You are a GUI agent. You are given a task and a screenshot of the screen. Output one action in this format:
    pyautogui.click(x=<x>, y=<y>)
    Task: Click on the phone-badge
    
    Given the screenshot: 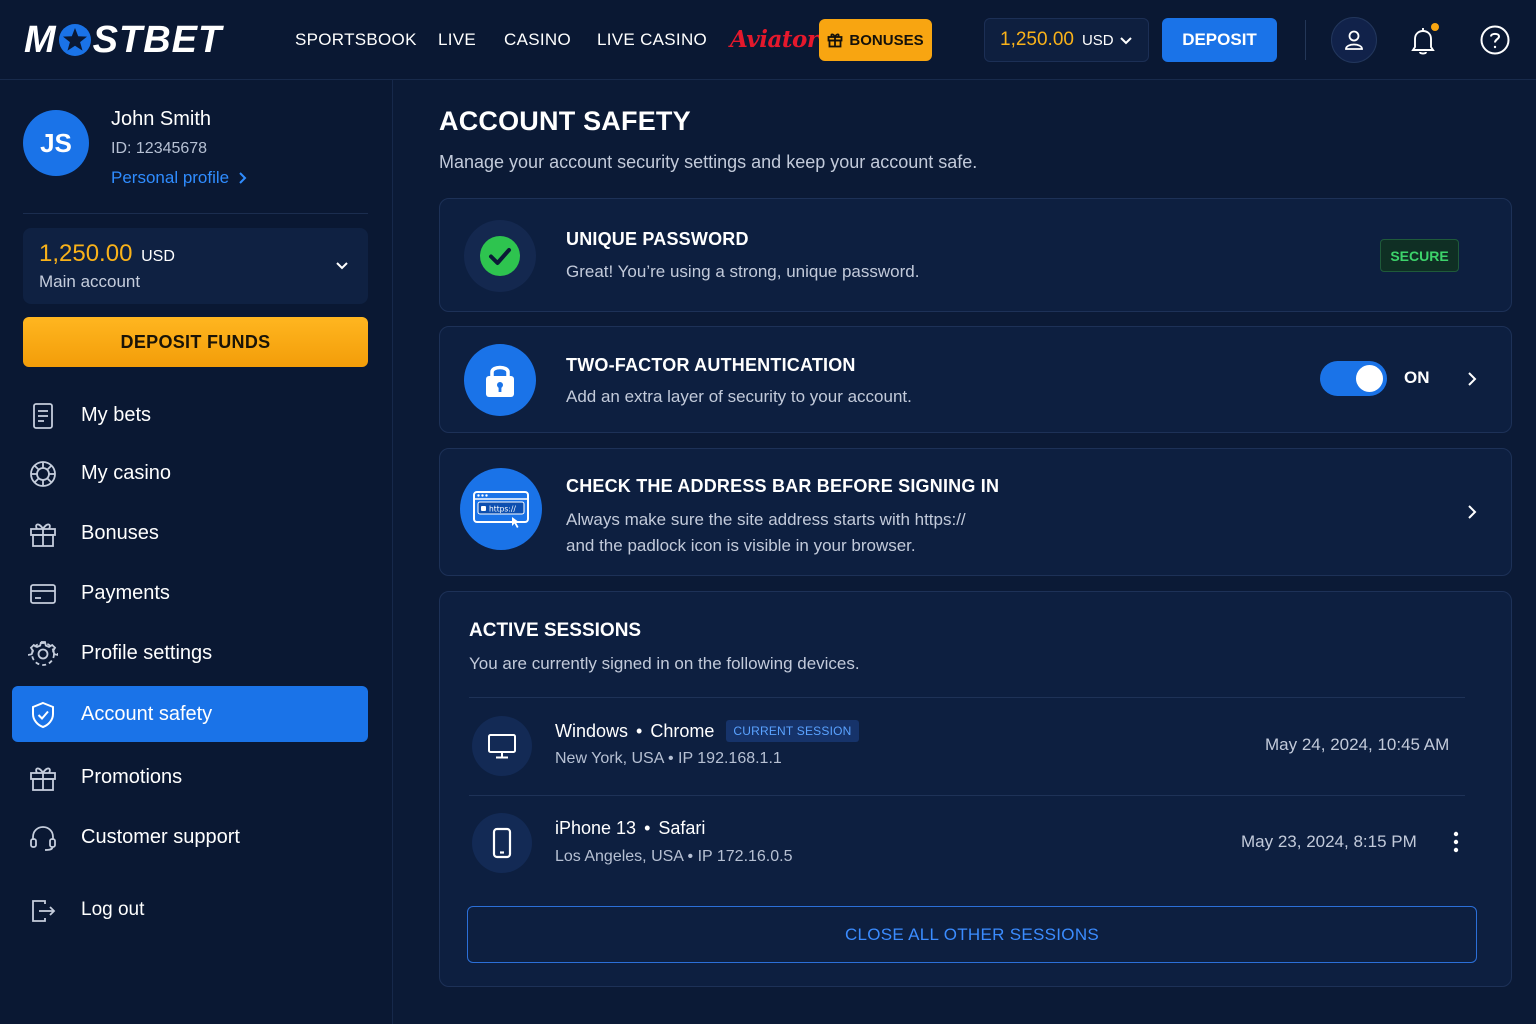 What is the action you would take?
    pyautogui.click(x=502, y=843)
    